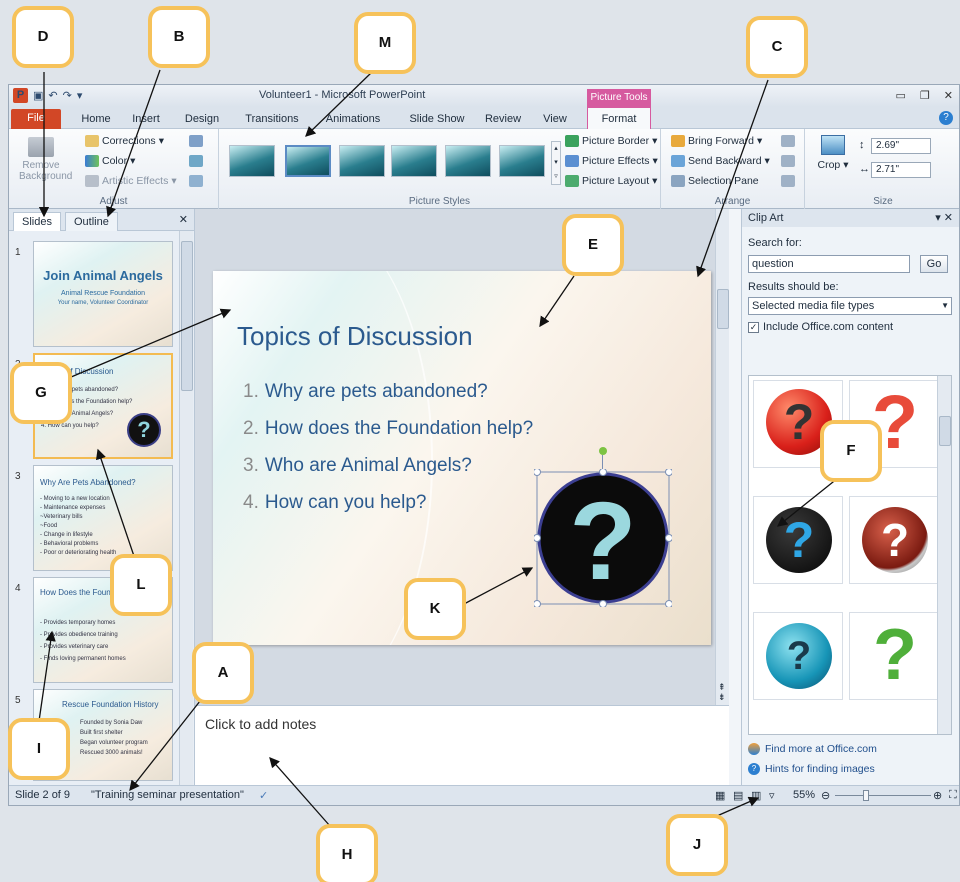 The height and width of the screenshot is (882, 960). I want to click on tab-home: Home, so click(96, 119).